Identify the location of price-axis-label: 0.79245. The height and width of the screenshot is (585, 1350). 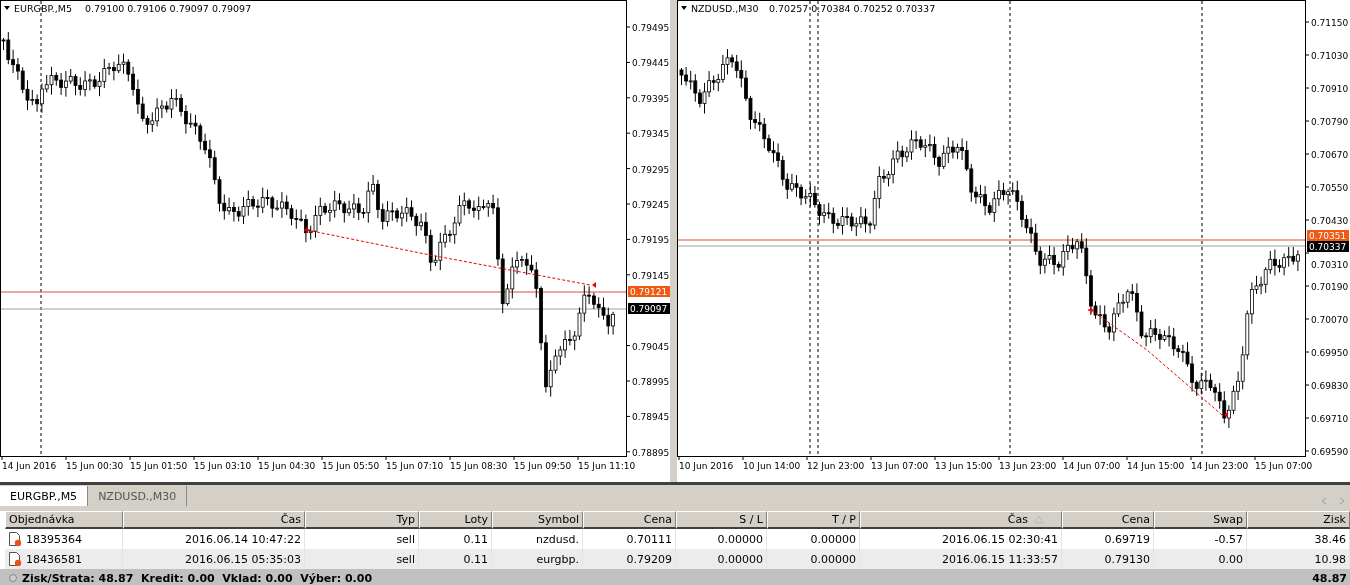
(651, 205).